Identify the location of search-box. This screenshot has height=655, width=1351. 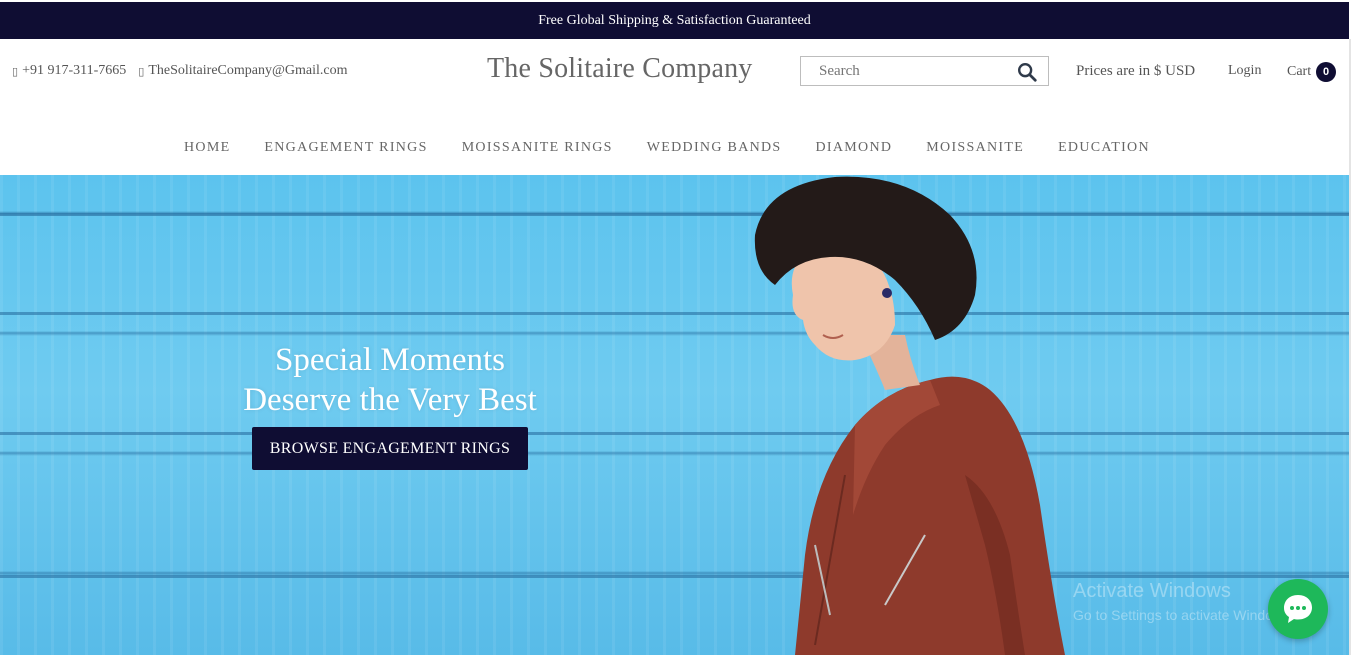
(924, 71).